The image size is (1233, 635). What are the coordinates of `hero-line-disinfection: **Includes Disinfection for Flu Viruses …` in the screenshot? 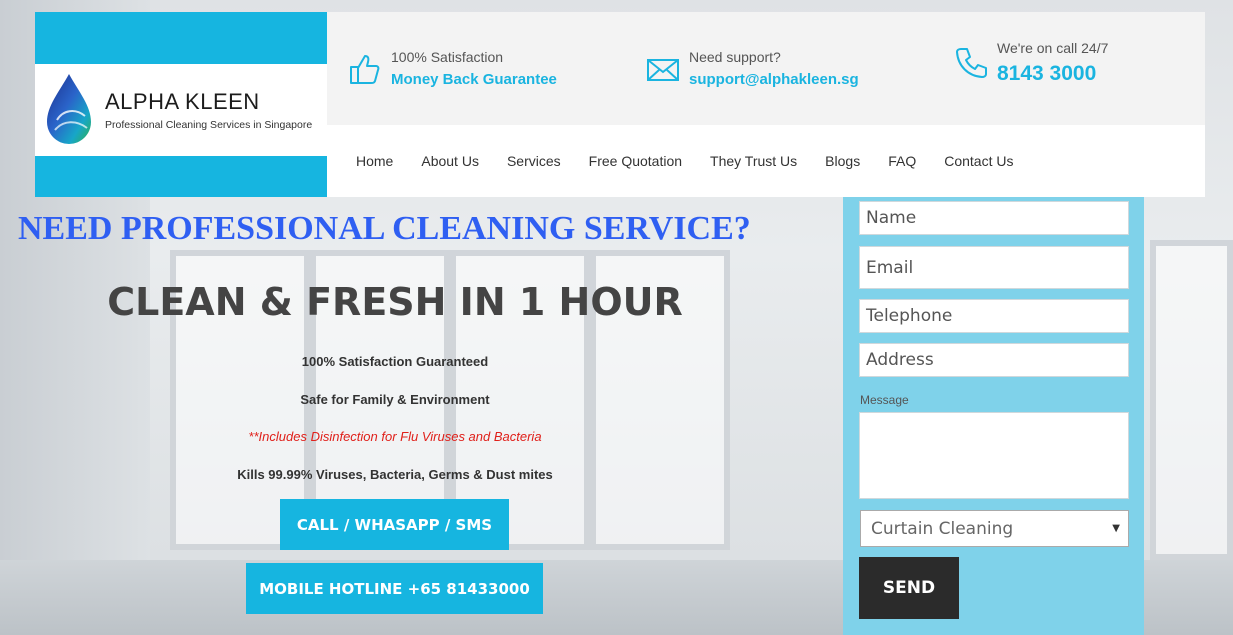 It's located at (395, 436).